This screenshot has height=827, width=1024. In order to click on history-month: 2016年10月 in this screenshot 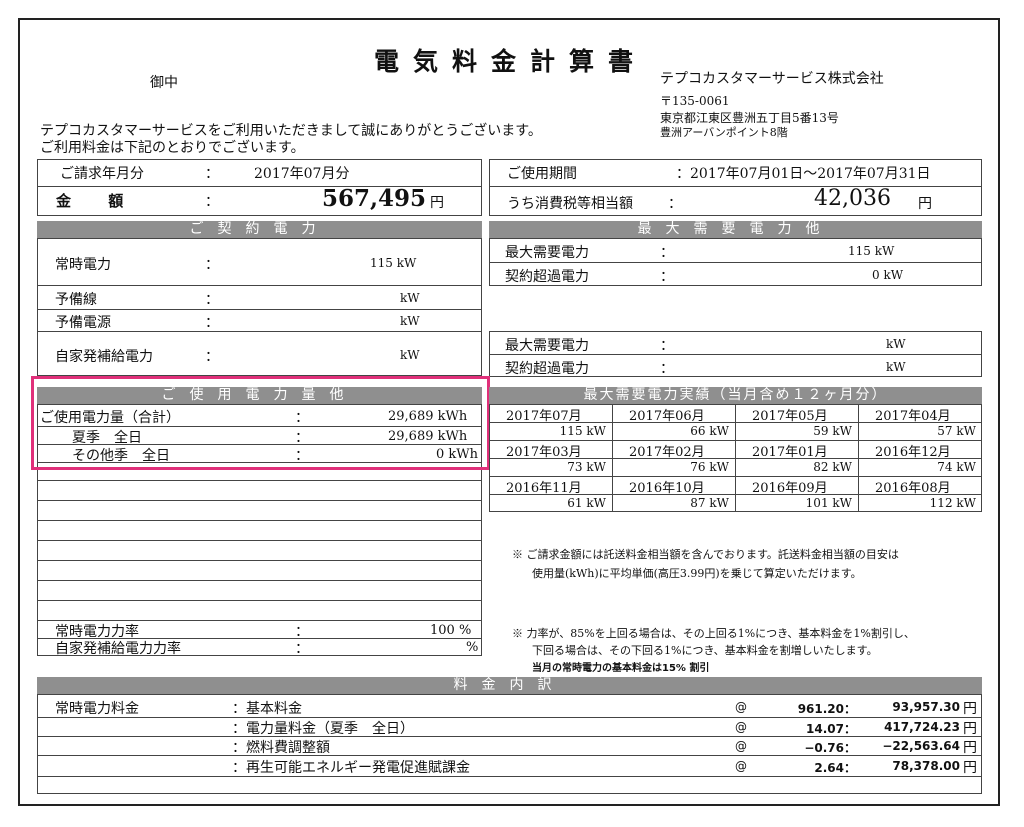, I will do `click(667, 488)`.